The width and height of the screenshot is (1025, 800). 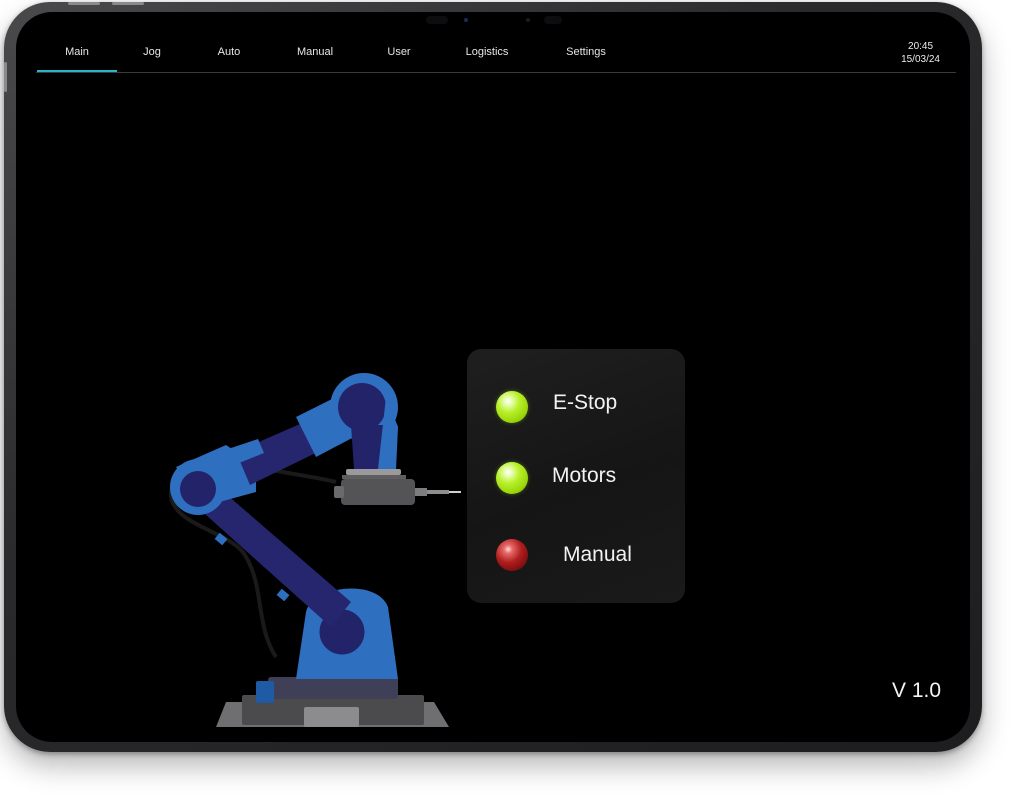 What do you see at coordinates (152, 52) in the screenshot?
I see `tab-label: Jog` at bounding box center [152, 52].